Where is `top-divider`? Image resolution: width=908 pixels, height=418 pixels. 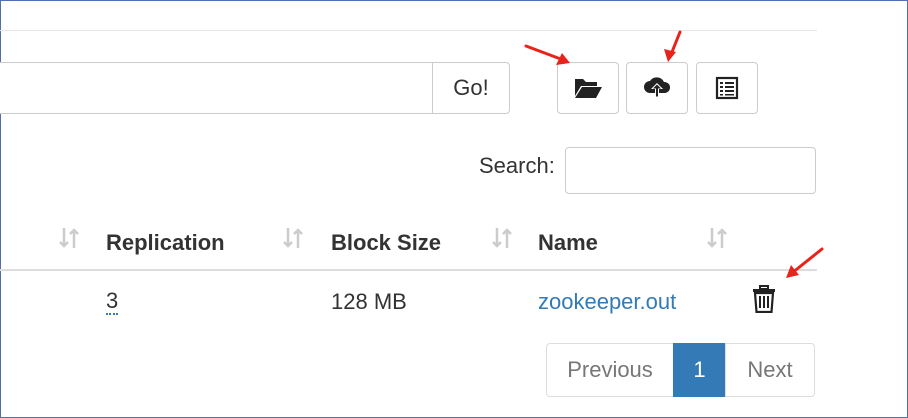
top-divider is located at coordinates (408, 30).